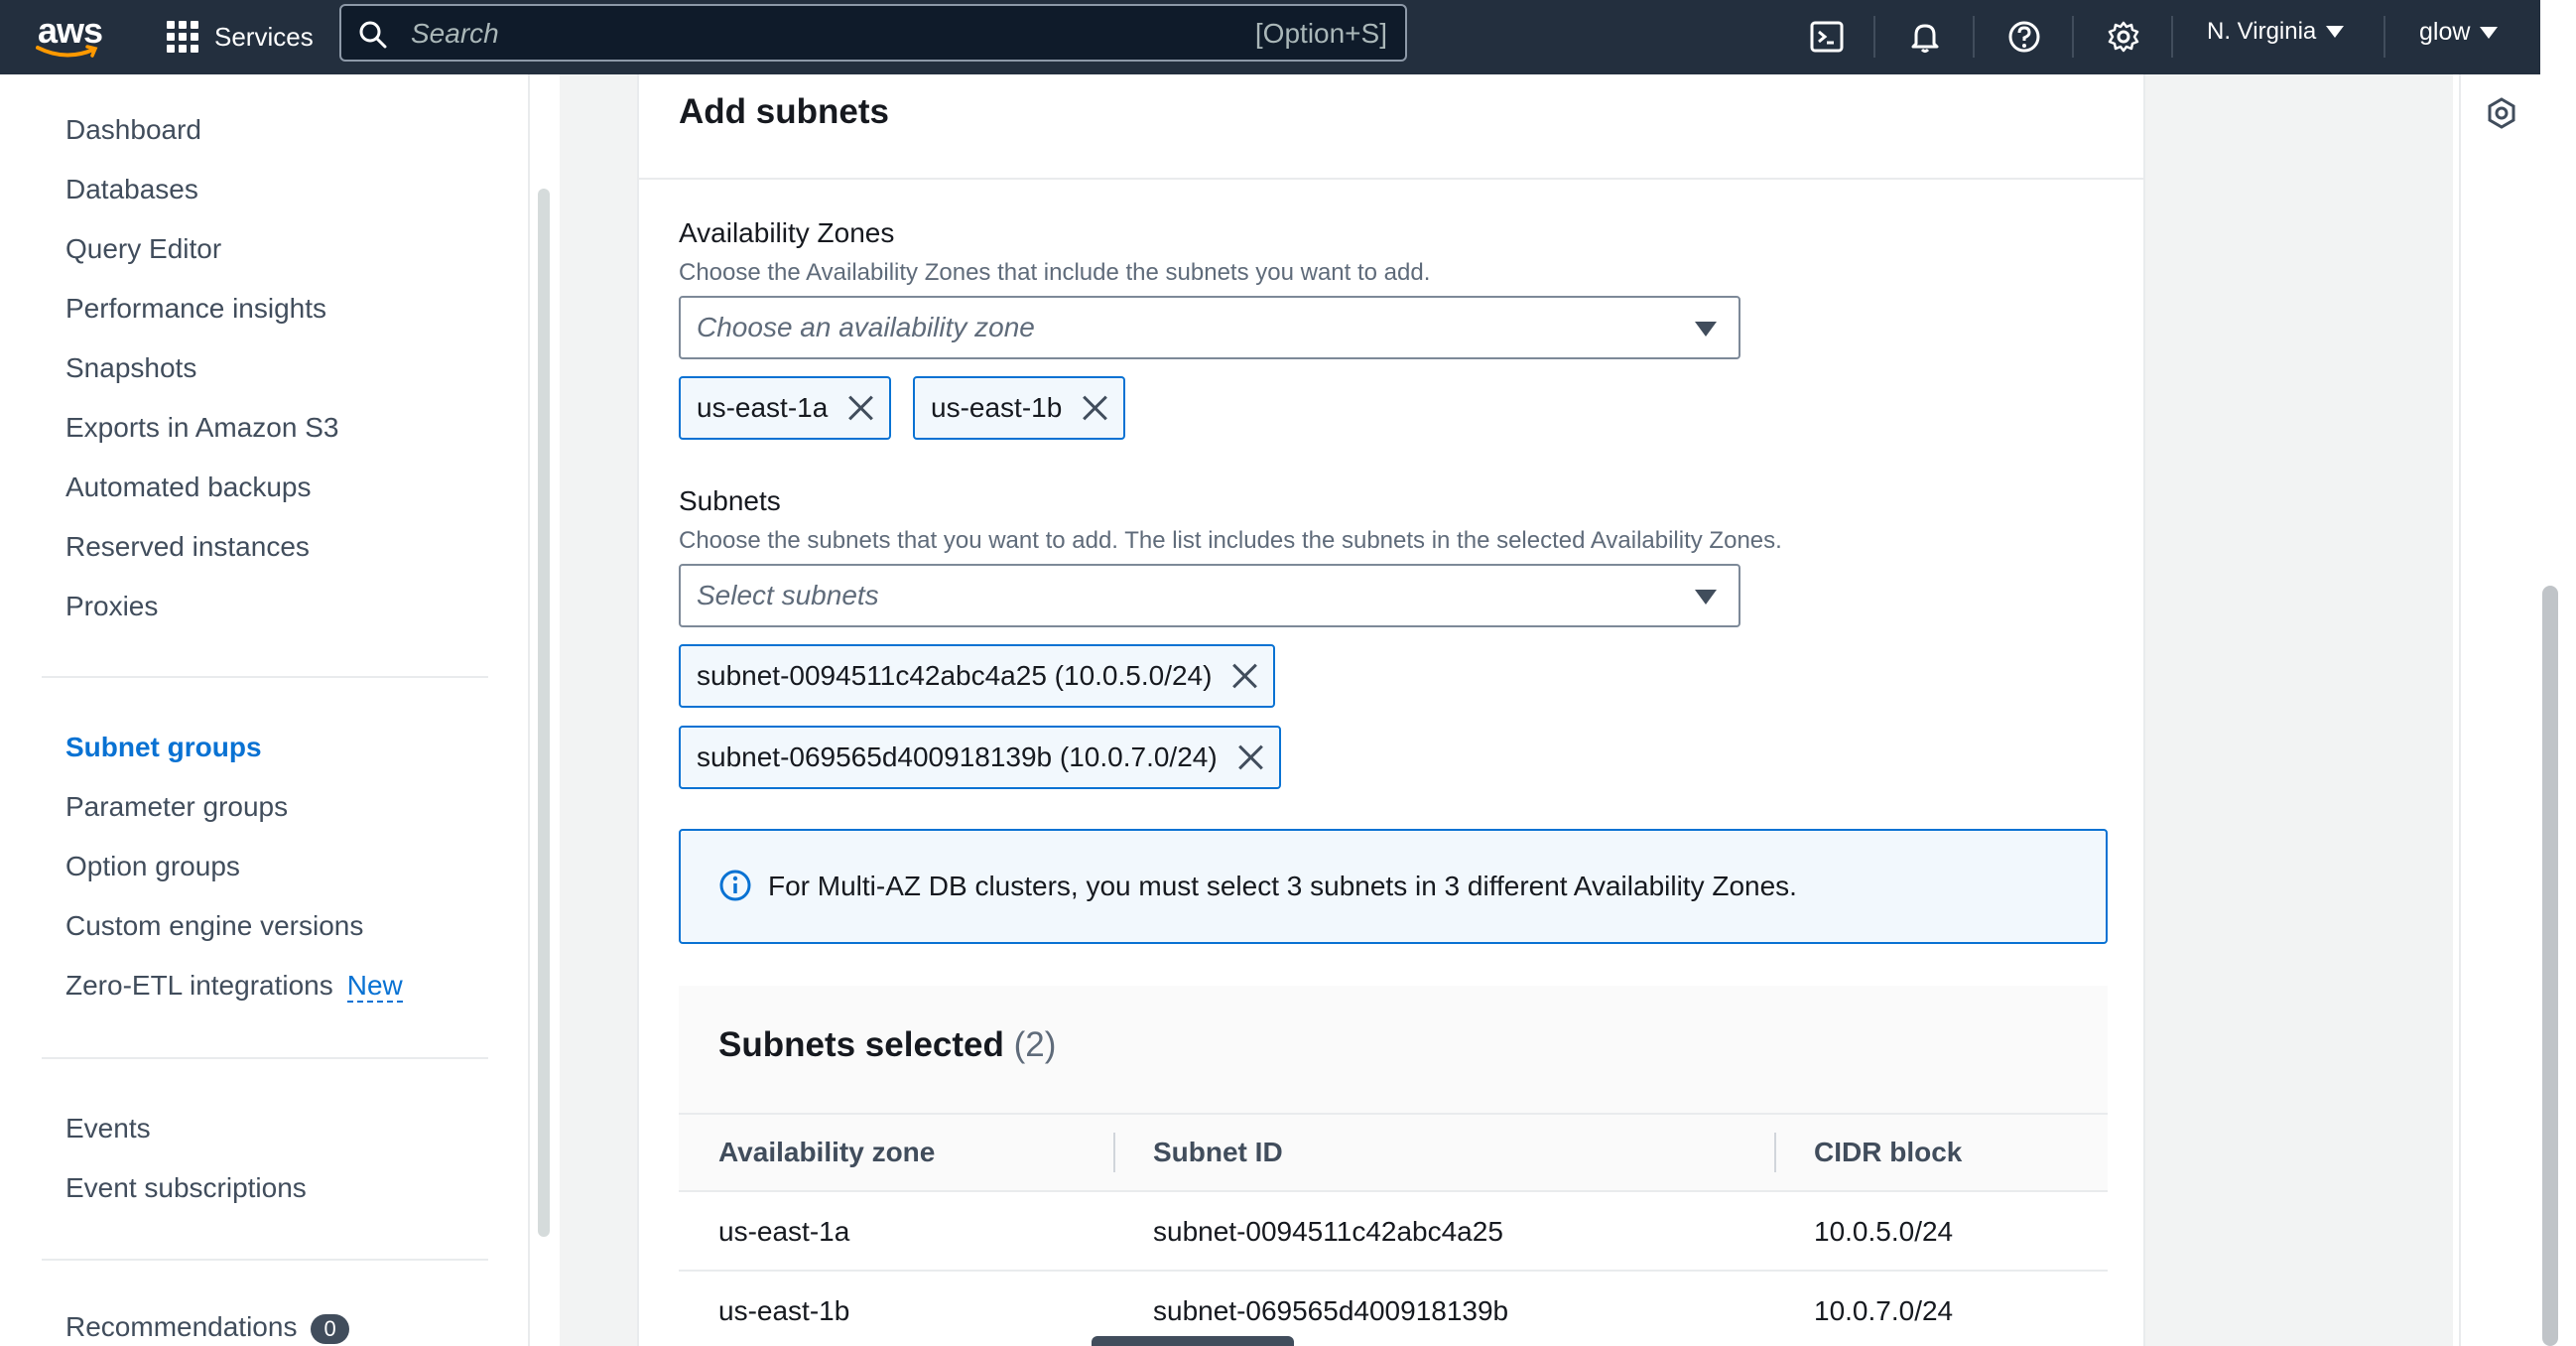 The width and height of the screenshot is (2576, 1346). What do you see at coordinates (112, 606) in the screenshot?
I see `sidebar-item-proxies: Proxies` at bounding box center [112, 606].